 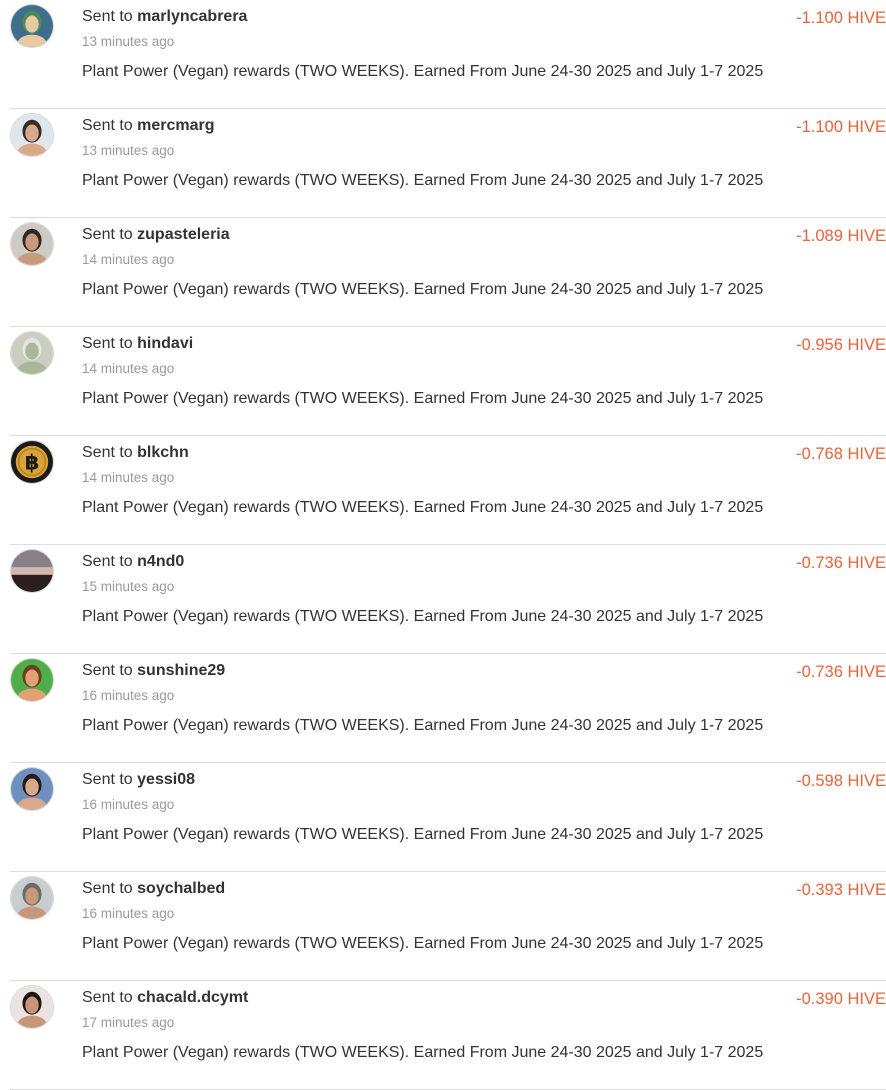 I want to click on transfer-description: Sent to hindavi, so click(x=137, y=344).